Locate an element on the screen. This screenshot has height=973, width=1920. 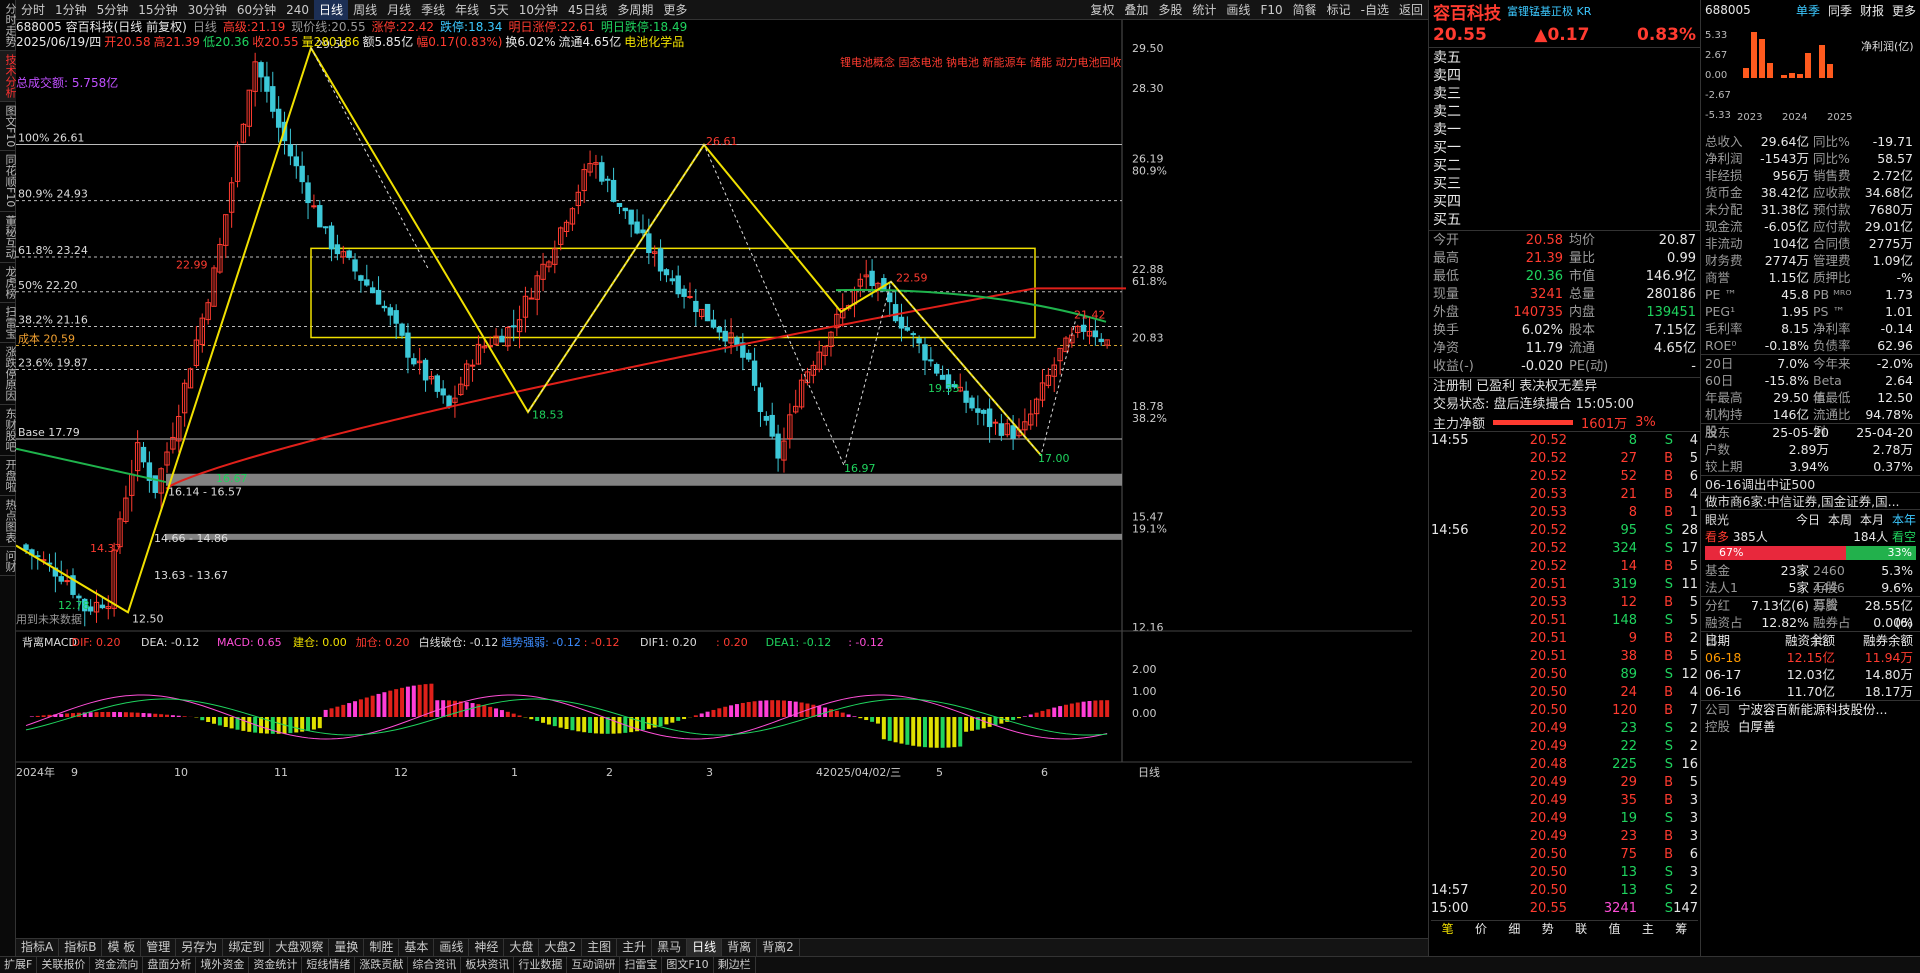
extension-tab: 行业数据 is located at coordinates (541, 965).